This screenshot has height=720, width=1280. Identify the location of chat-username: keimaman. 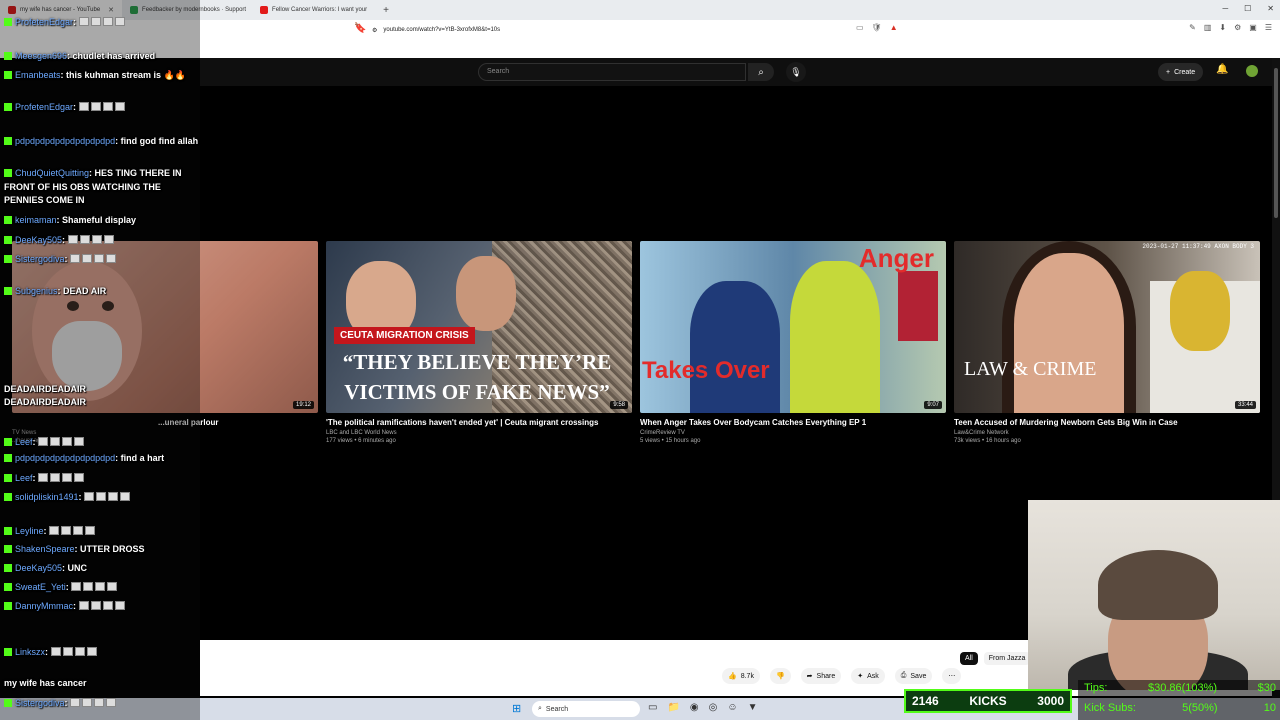
(36, 220).